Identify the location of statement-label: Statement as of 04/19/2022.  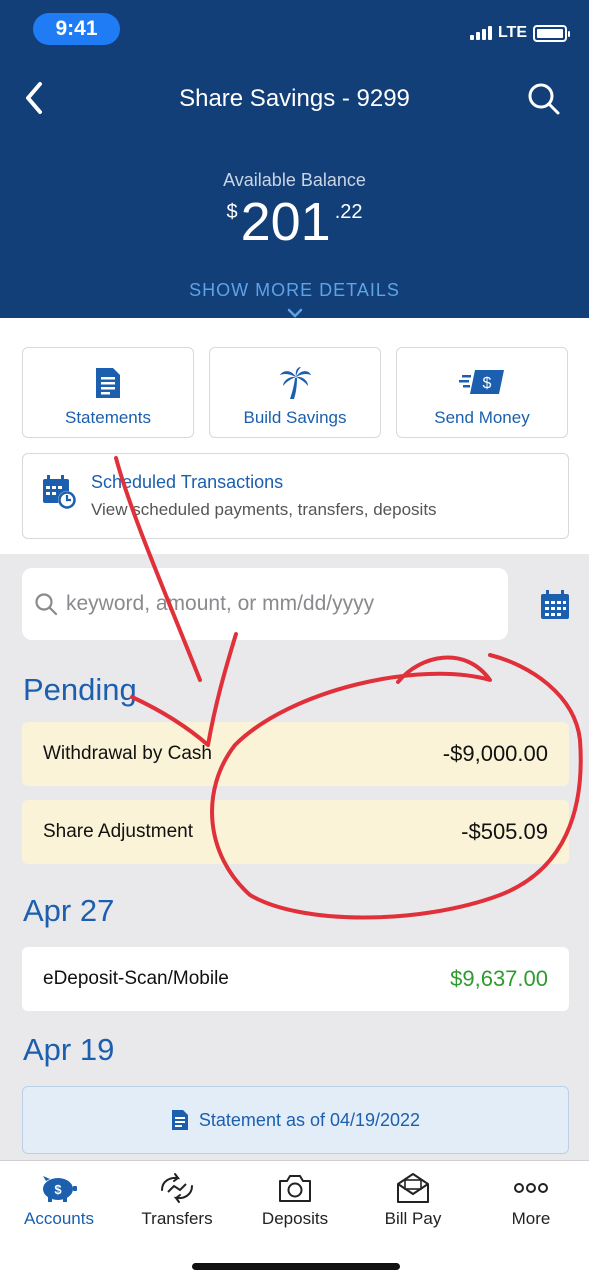
(309, 1119).